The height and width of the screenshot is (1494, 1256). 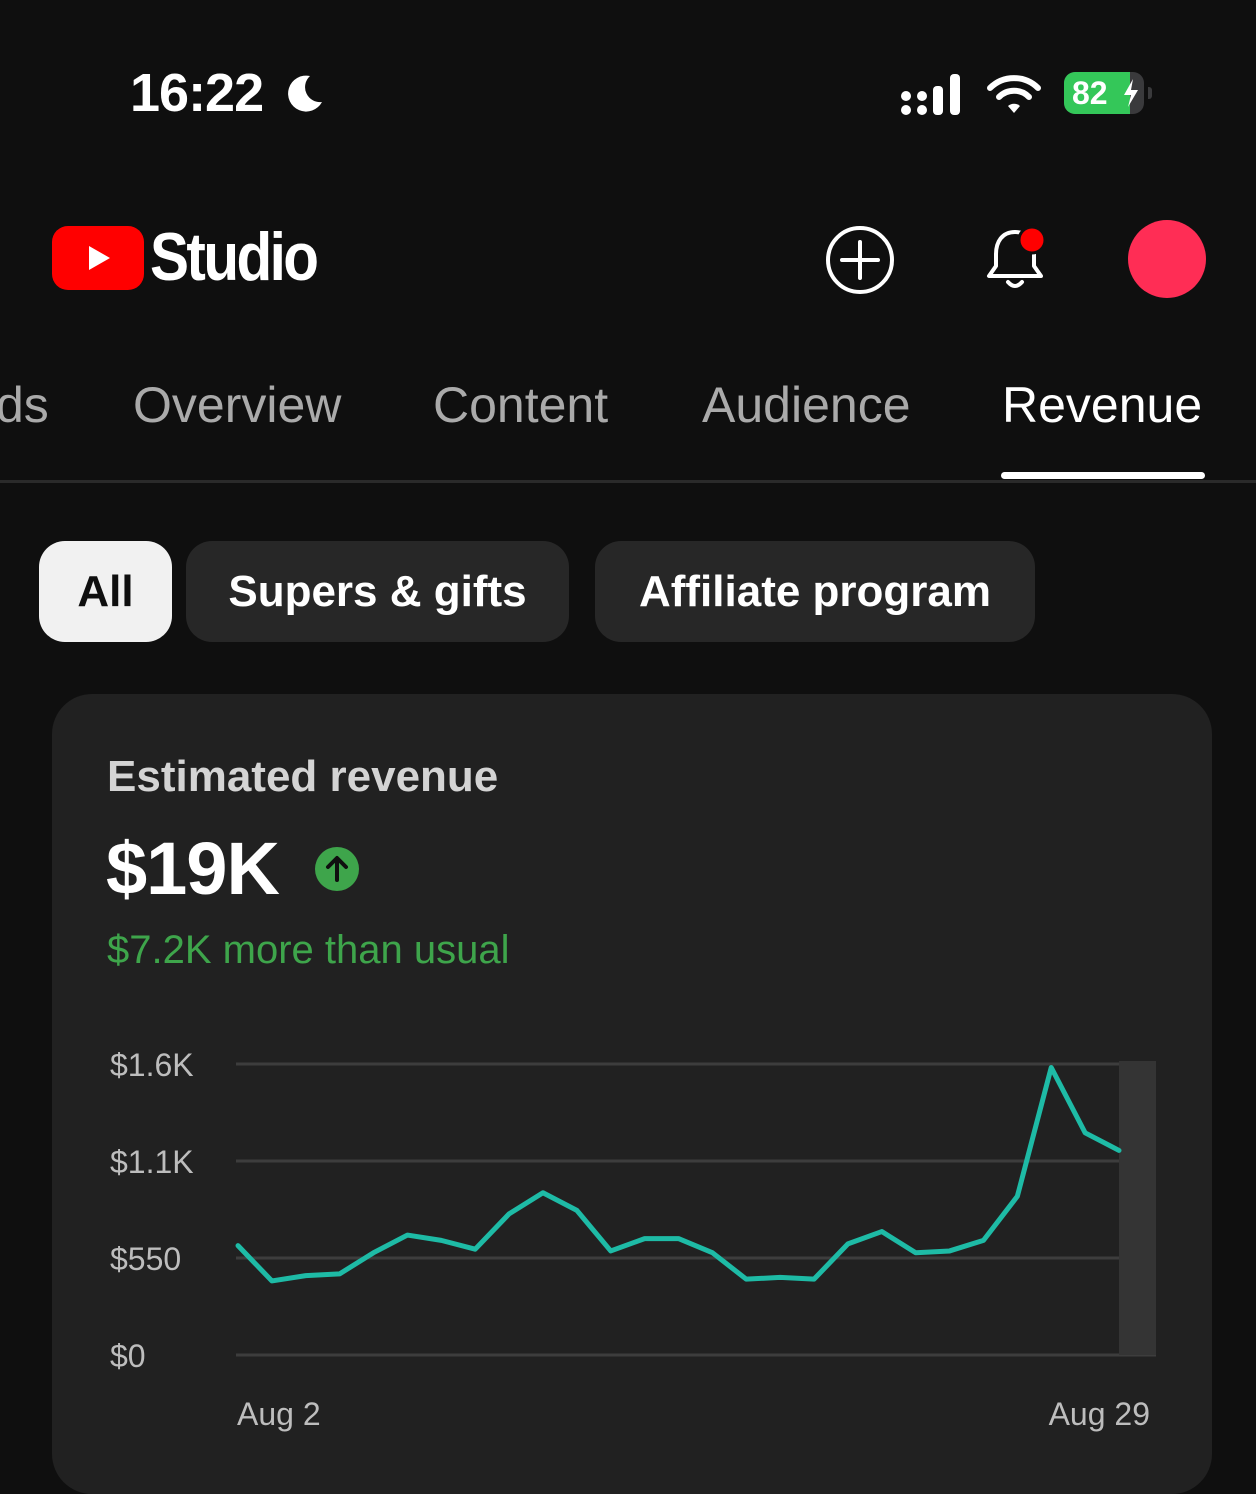 What do you see at coordinates (152, 1065) in the screenshot?
I see `y-tick-label: $1.6K` at bounding box center [152, 1065].